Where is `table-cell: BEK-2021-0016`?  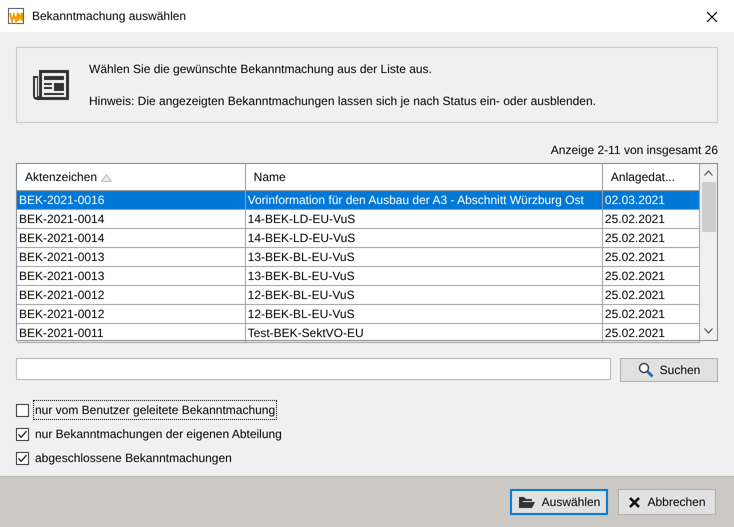
table-cell: BEK-2021-0016 is located at coordinates (131, 199).